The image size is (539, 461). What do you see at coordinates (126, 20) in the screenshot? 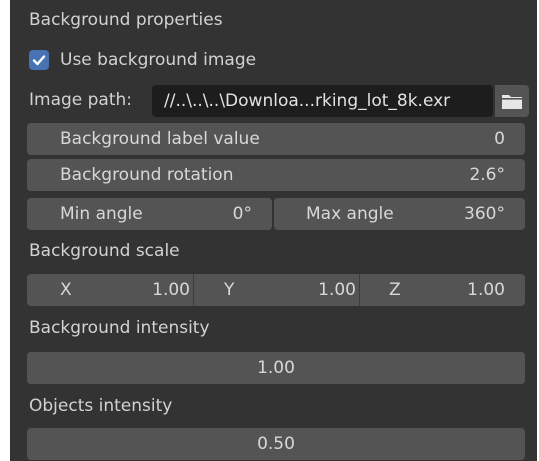
I see `section-title: Background properties` at bounding box center [126, 20].